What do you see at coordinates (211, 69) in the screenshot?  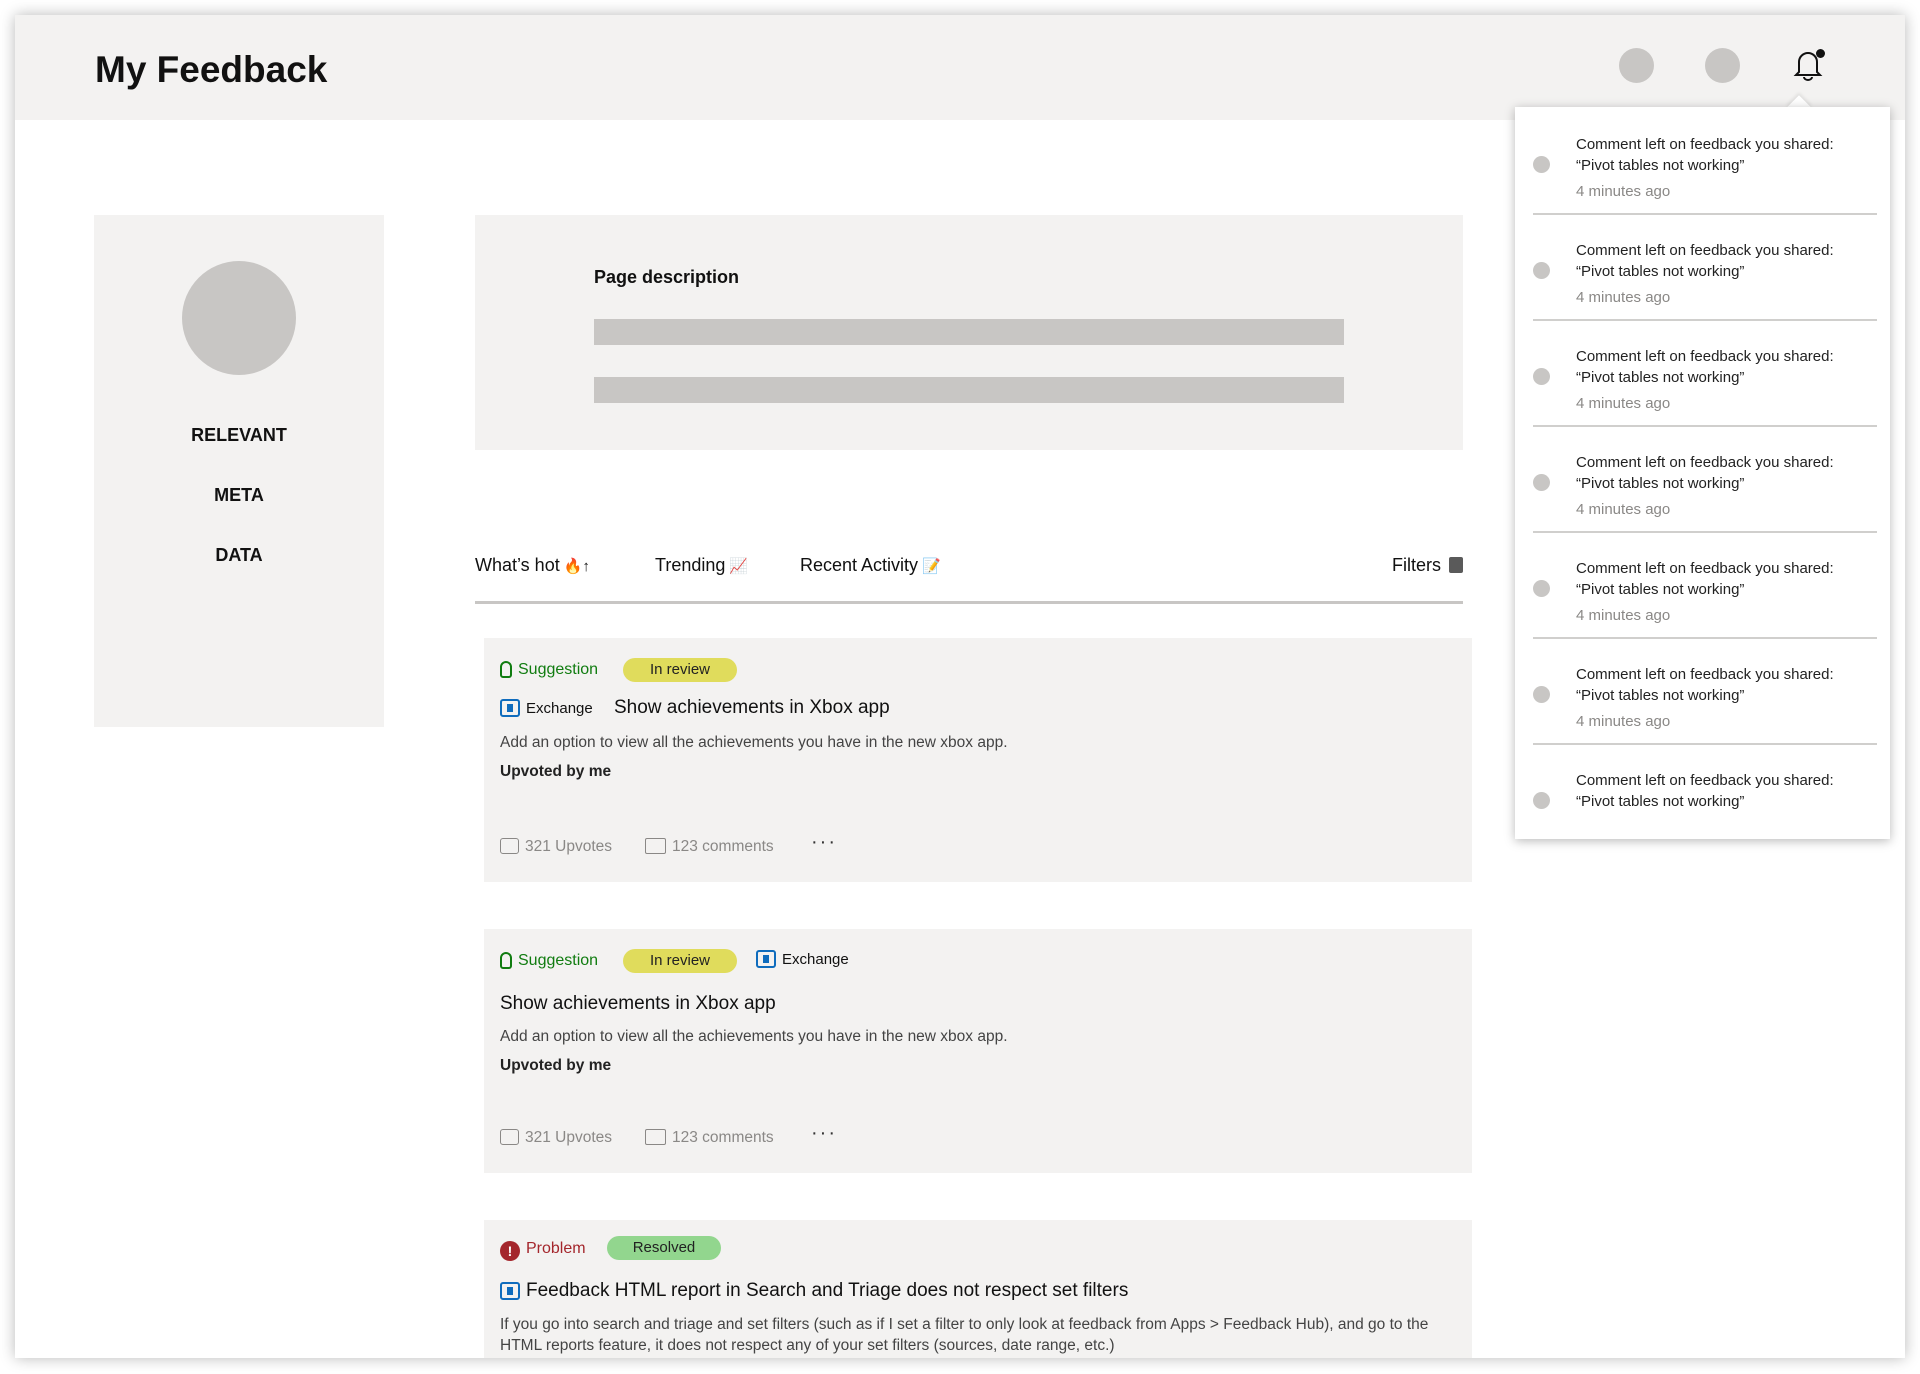 I see `page-title: My Feedback` at bounding box center [211, 69].